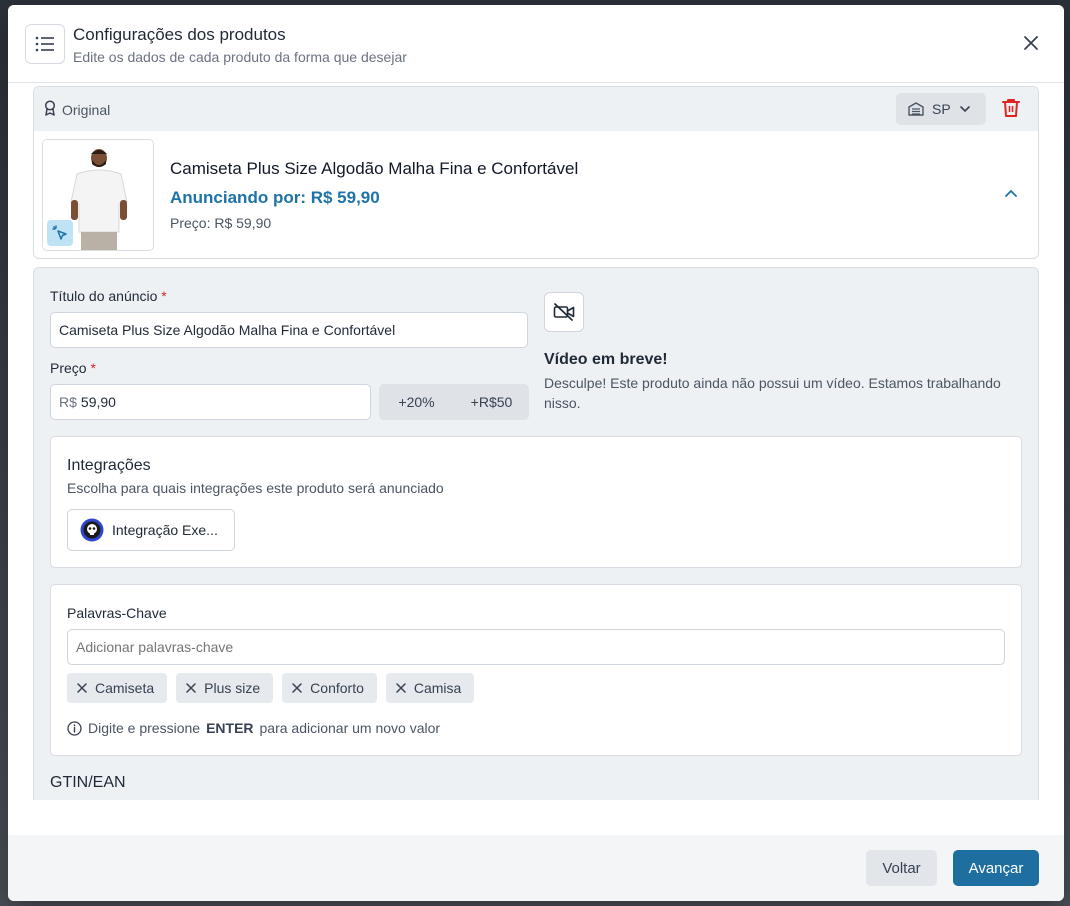 Image resolution: width=1070 pixels, height=906 pixels. What do you see at coordinates (86, 110) in the screenshot?
I see `original-label: Original` at bounding box center [86, 110].